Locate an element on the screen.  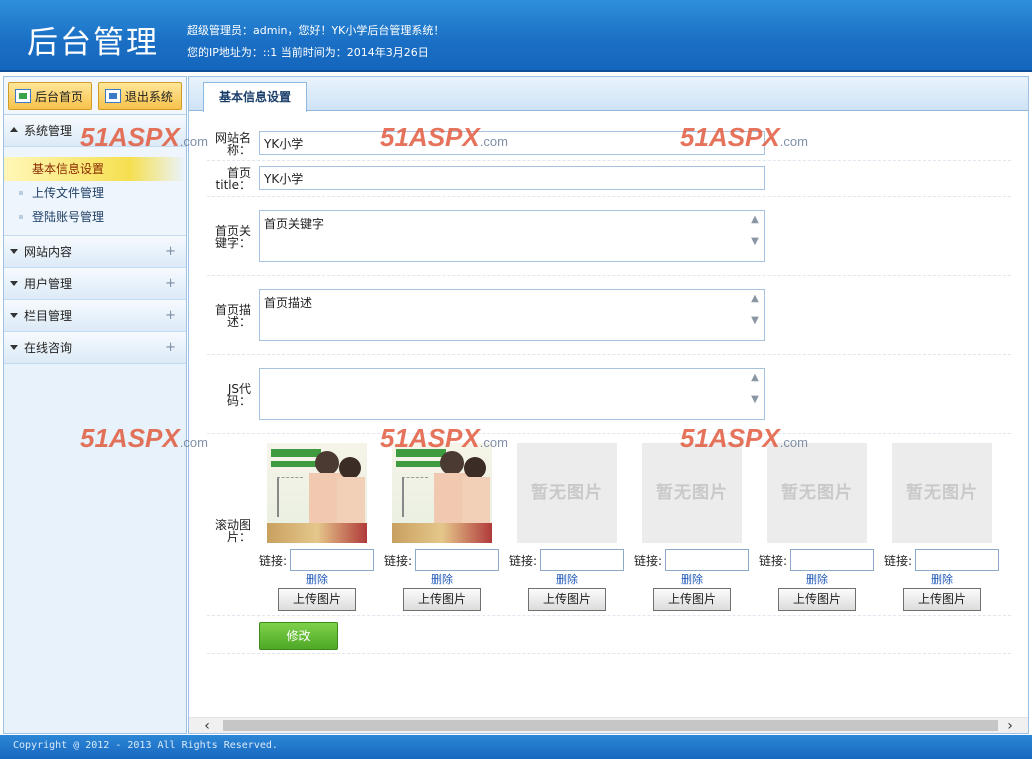
row-home-title: 首页title： is located at coordinates (609, 179).